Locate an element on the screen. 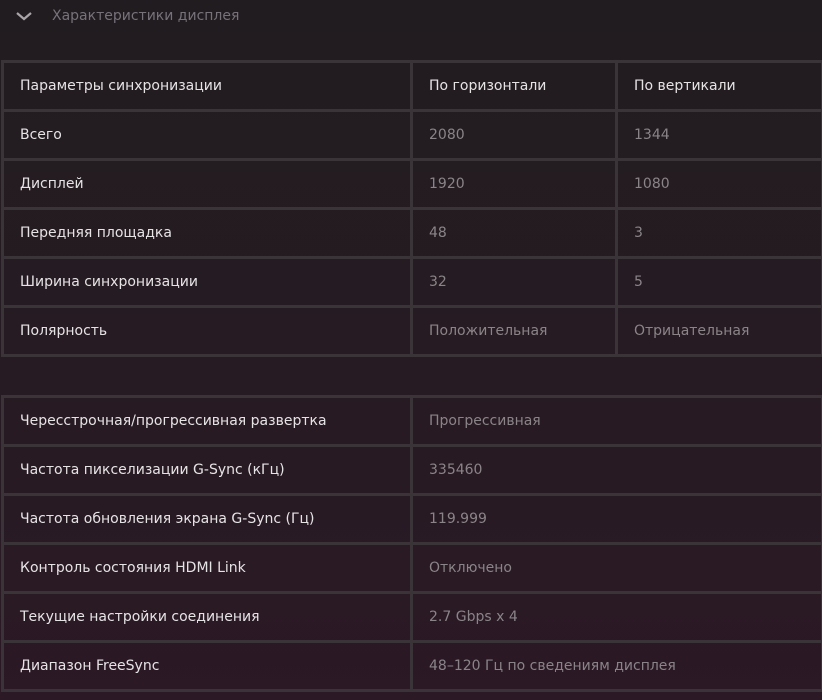 Image resolution: width=822 pixels, height=700 pixels. section-title: Характеристики дисплея is located at coordinates (146, 16).